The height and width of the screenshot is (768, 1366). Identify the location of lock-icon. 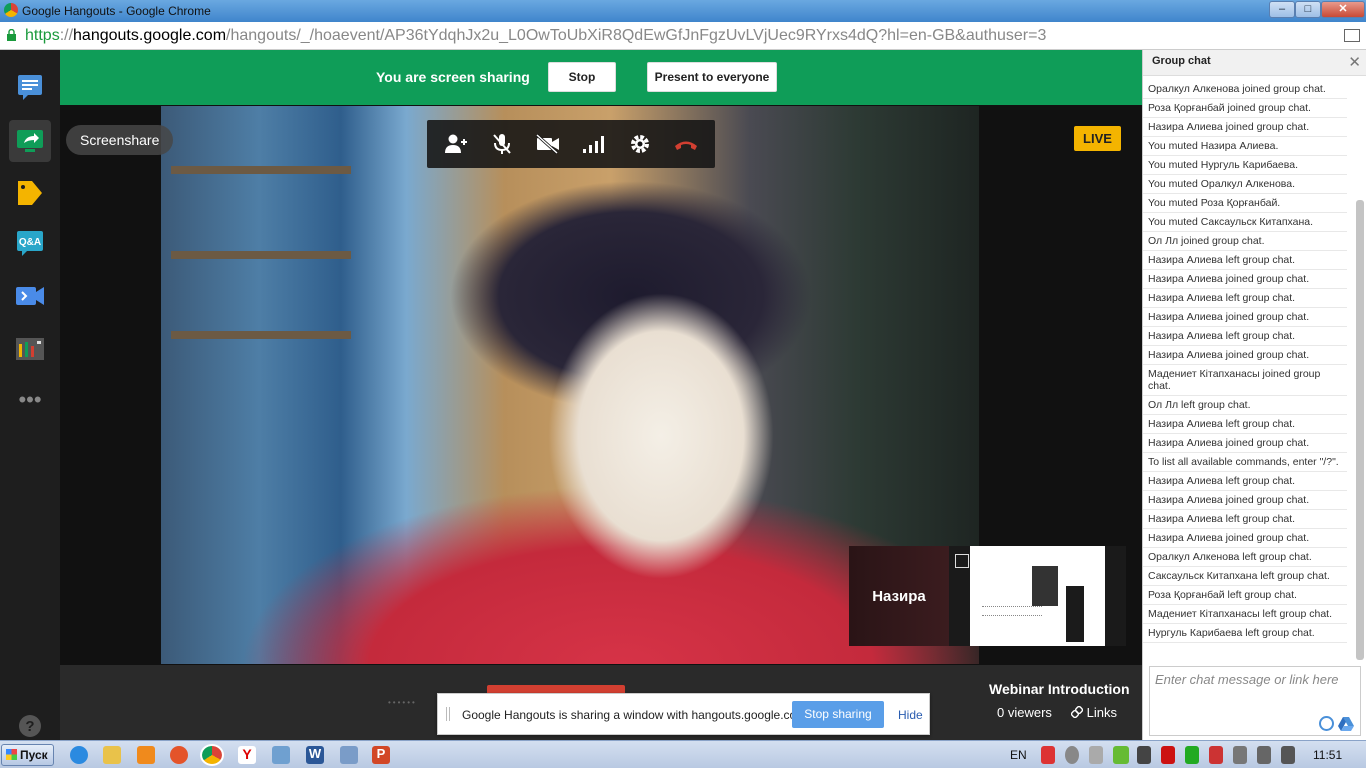
(11, 35).